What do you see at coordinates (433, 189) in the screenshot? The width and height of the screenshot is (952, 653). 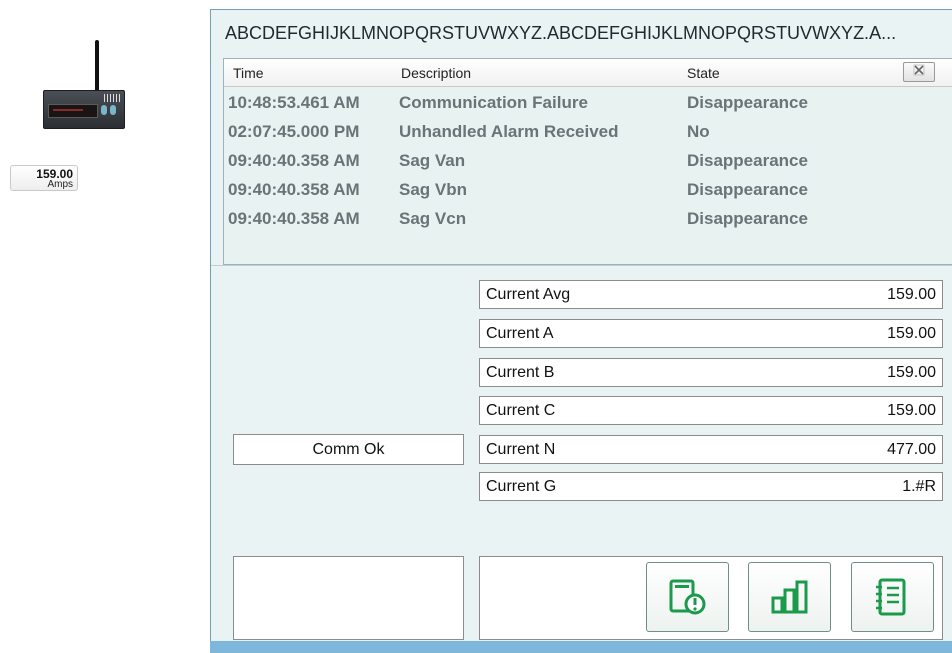 I see `alarm-description: Sag Vbn` at bounding box center [433, 189].